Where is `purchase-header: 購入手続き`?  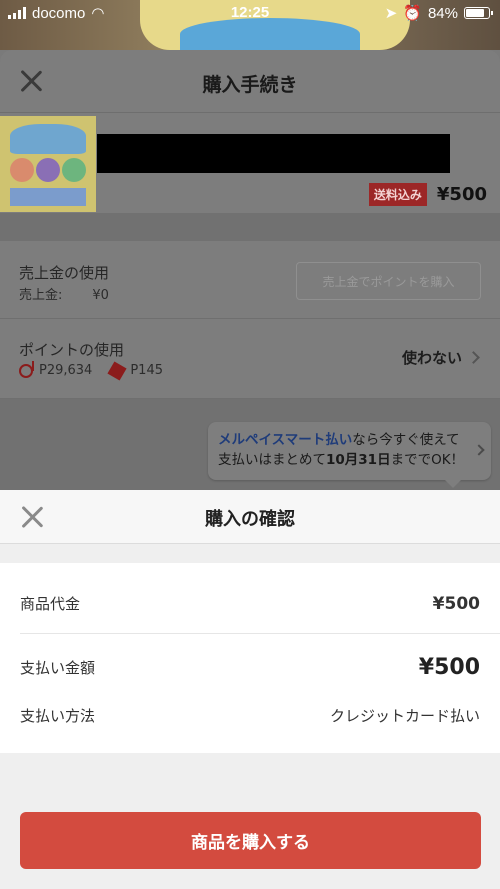
purchase-header: 購入手続き is located at coordinates (250, 81).